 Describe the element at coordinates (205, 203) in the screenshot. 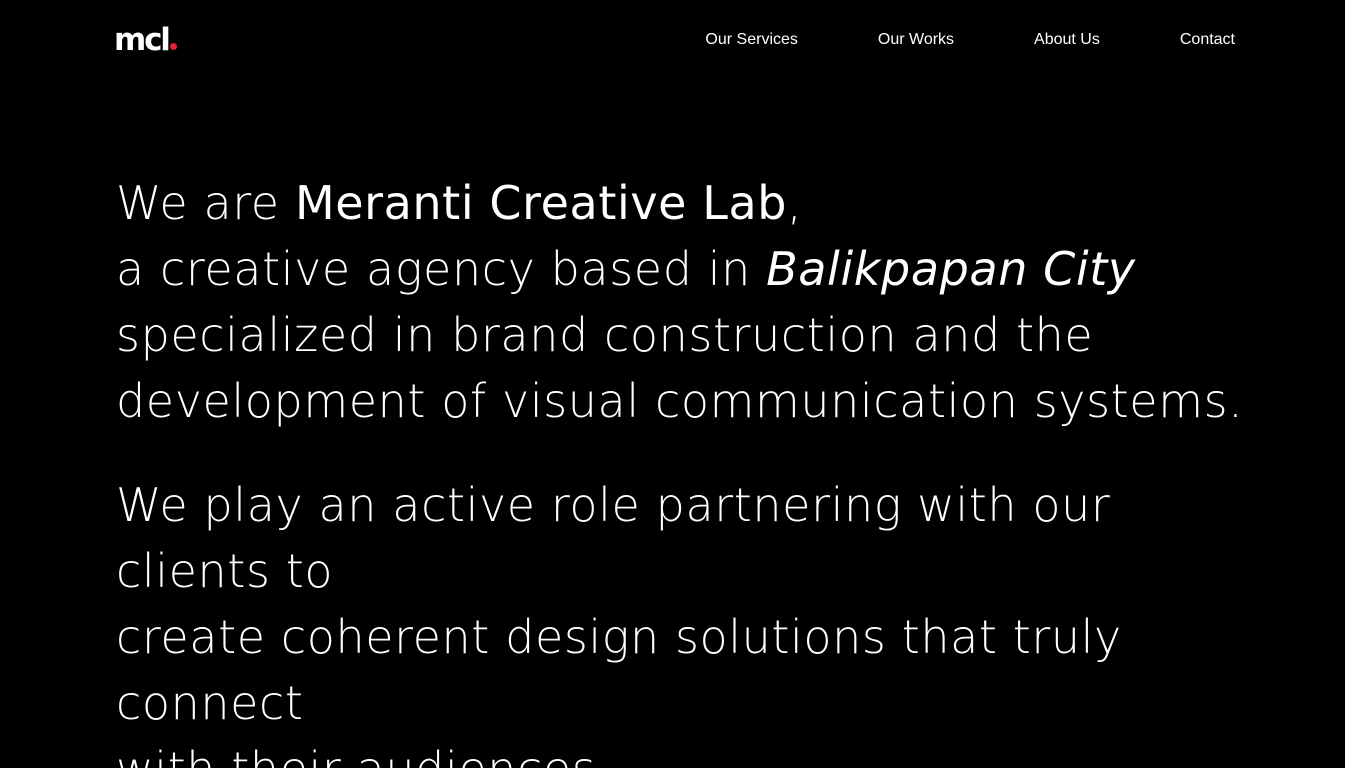

I see `intro-prefix: We are` at that location.